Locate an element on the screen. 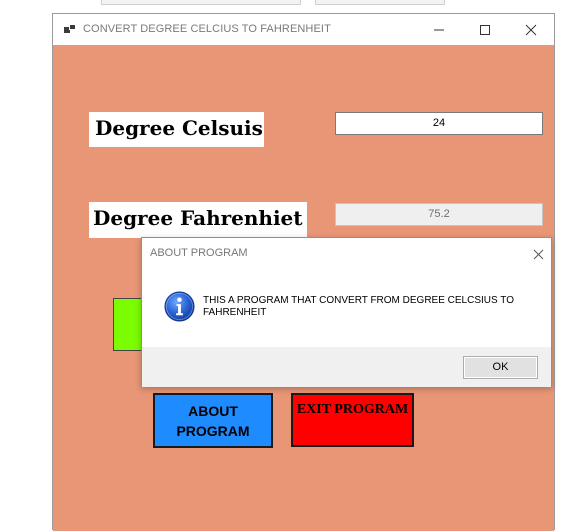 The width and height of the screenshot is (565, 531). celsius-input: 24 is located at coordinates (439, 123).